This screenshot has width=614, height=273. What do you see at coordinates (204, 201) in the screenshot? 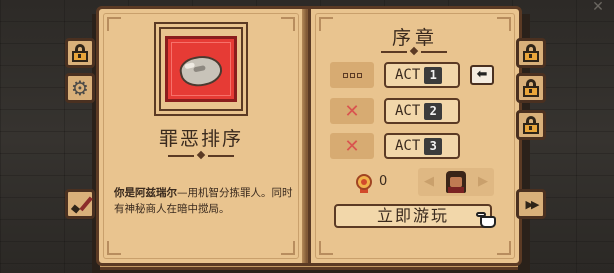
I see `item-description: 你是阿兹瑞尔—用机智分拣罪人。同时有神秘商人在暗中搅局。` at bounding box center [204, 201].